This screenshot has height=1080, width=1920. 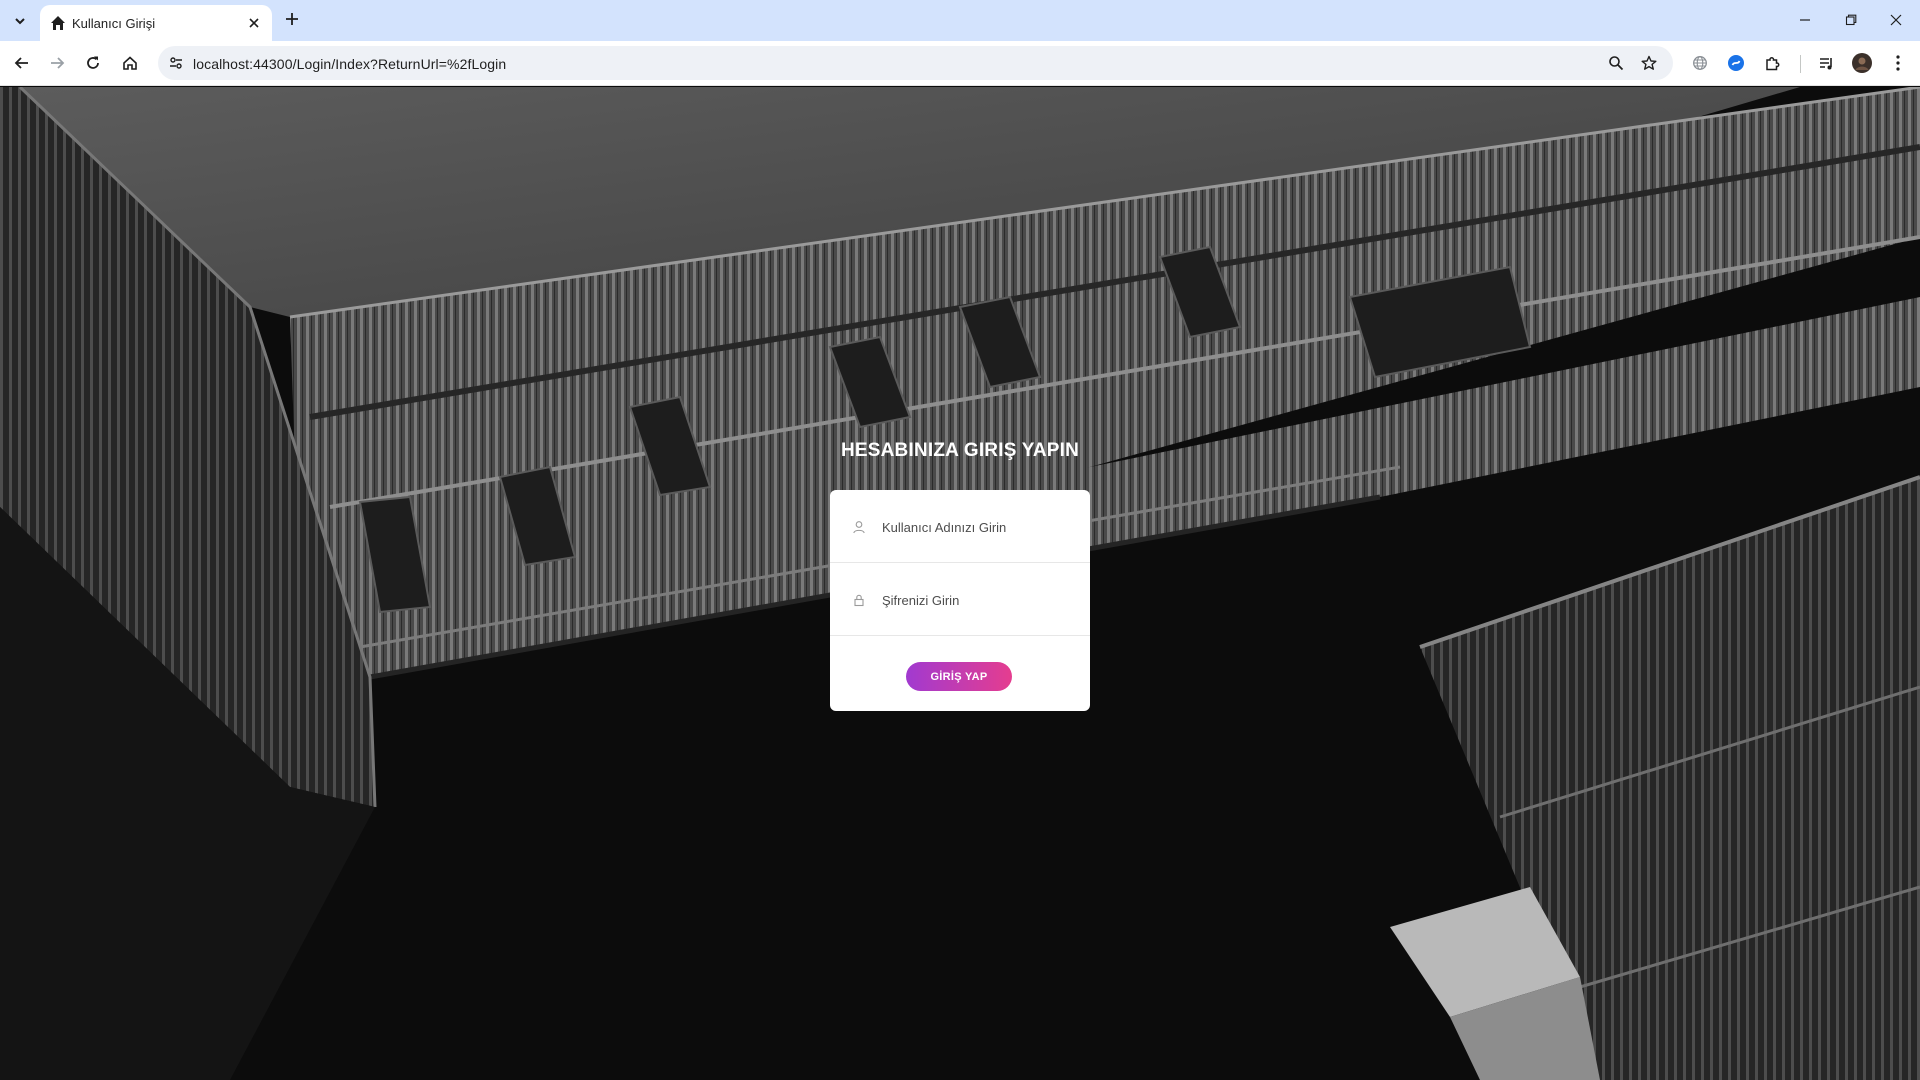 I want to click on toolbar-divider, so click(x=1800, y=64).